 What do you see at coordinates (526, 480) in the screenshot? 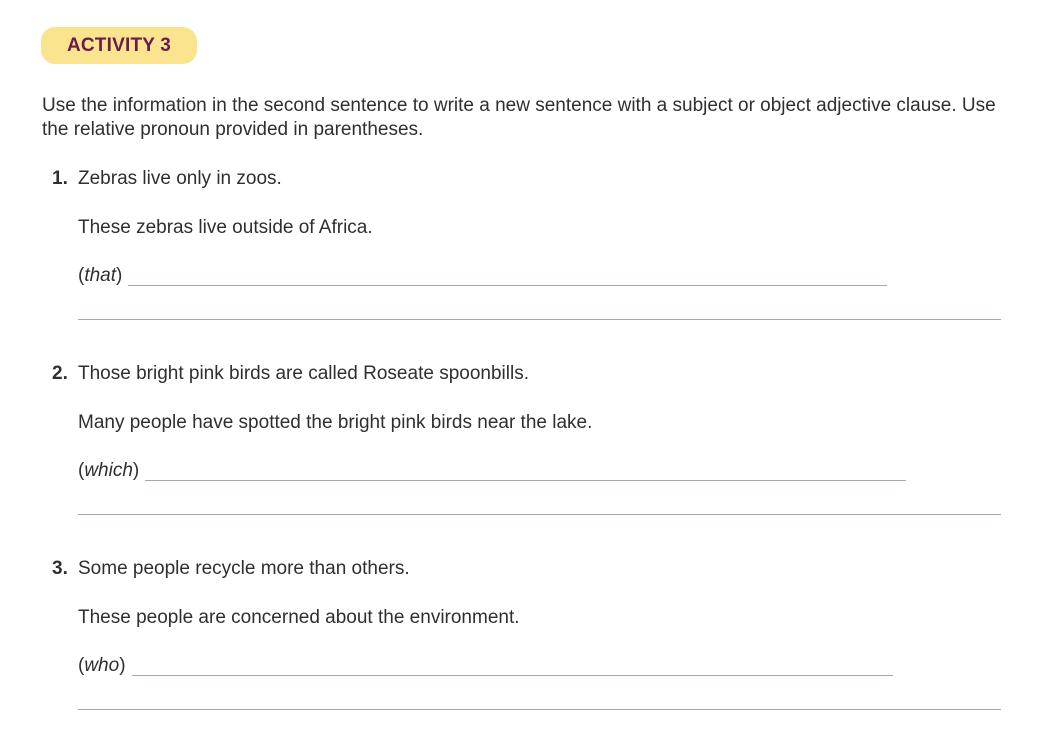
I see `answer-line-2a` at bounding box center [526, 480].